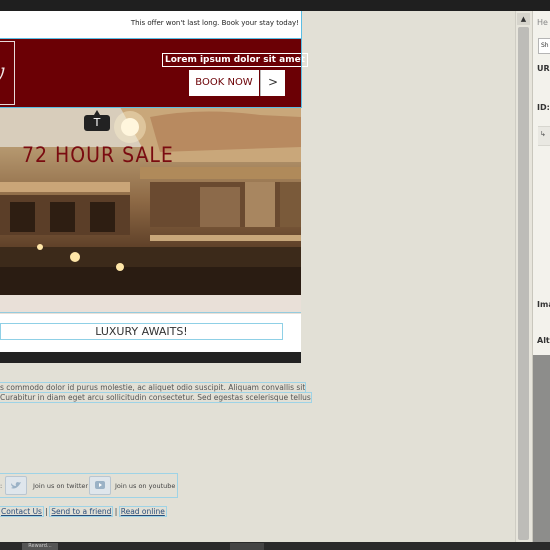 Image resolution: width=550 pixels, height=550 pixels. What do you see at coordinates (1, 486) in the screenshot?
I see `social-prefix: :` at bounding box center [1, 486].